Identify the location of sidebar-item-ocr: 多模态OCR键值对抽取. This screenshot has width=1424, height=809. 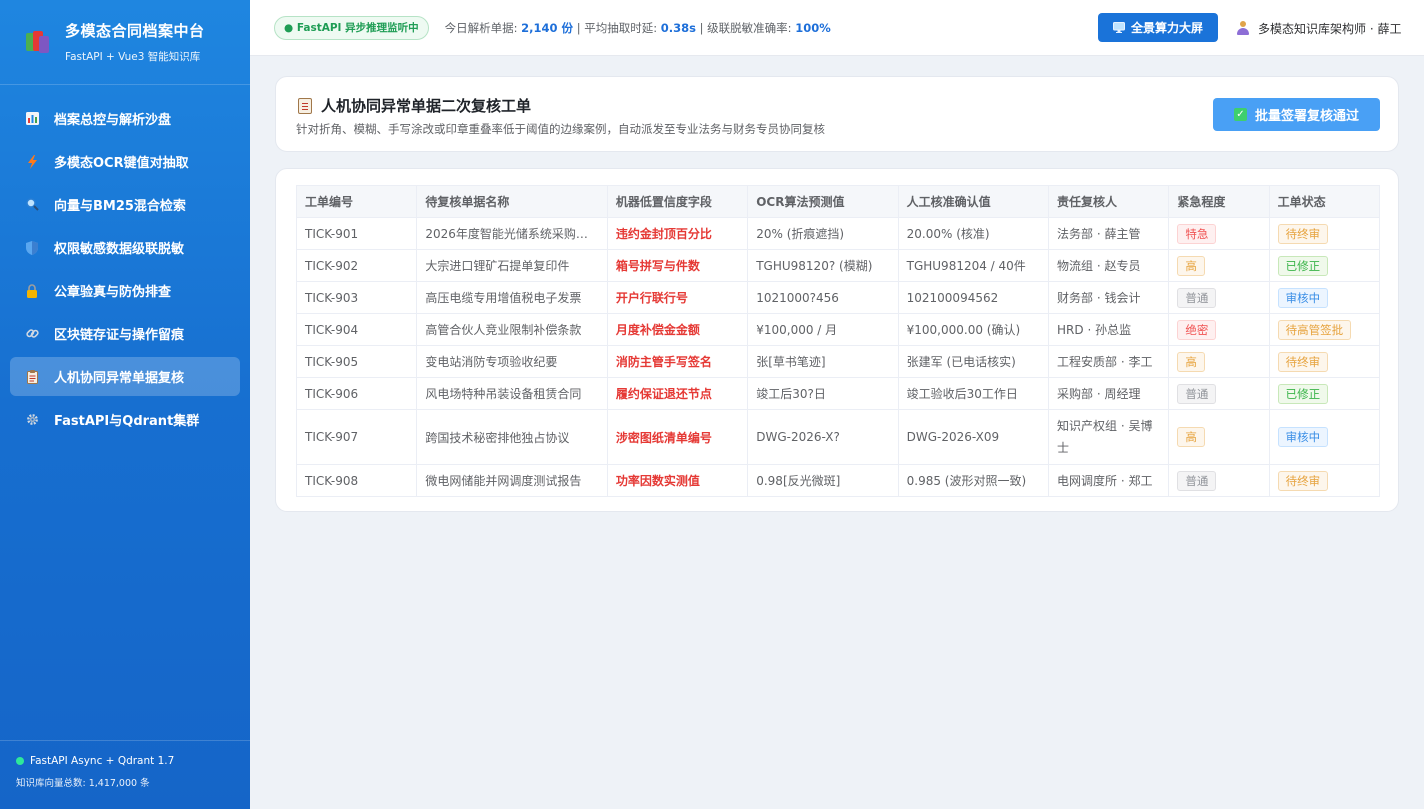
(125, 161).